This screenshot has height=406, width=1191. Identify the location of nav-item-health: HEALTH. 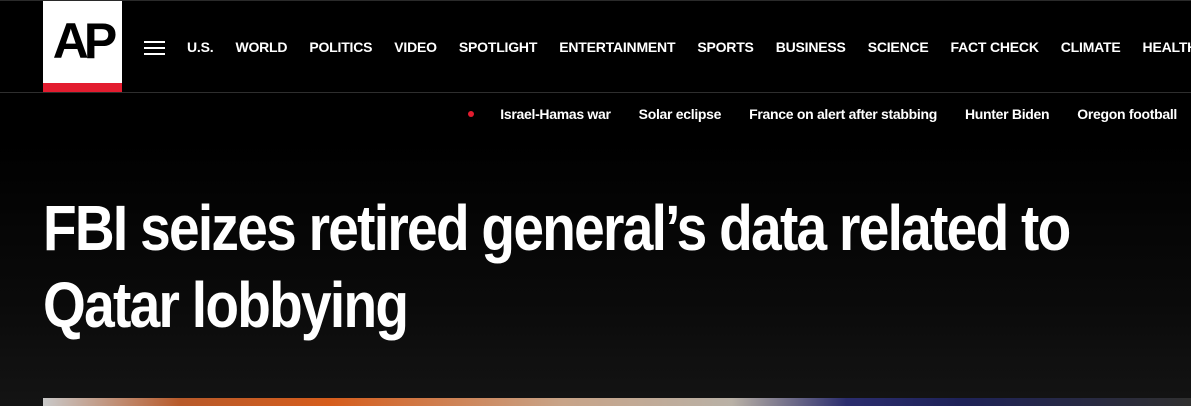
(1167, 48).